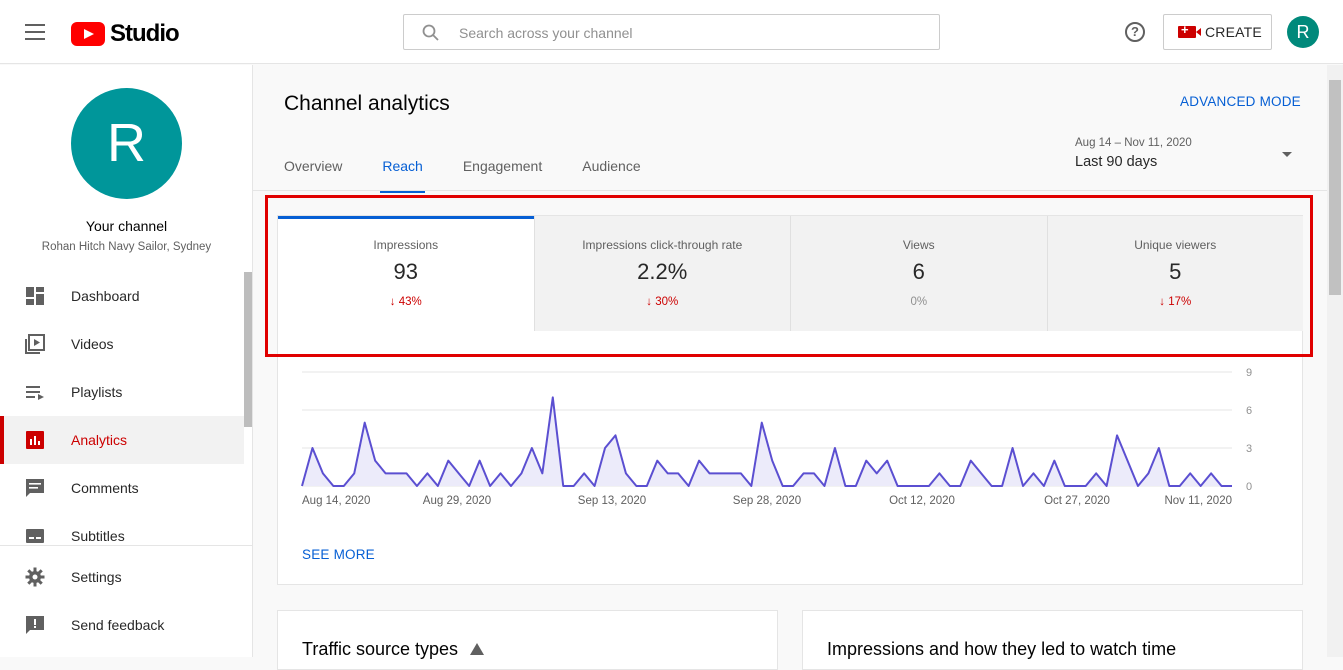  Describe the element at coordinates (338, 554) in the screenshot. I see `see-more-link: SEE MORE` at that location.